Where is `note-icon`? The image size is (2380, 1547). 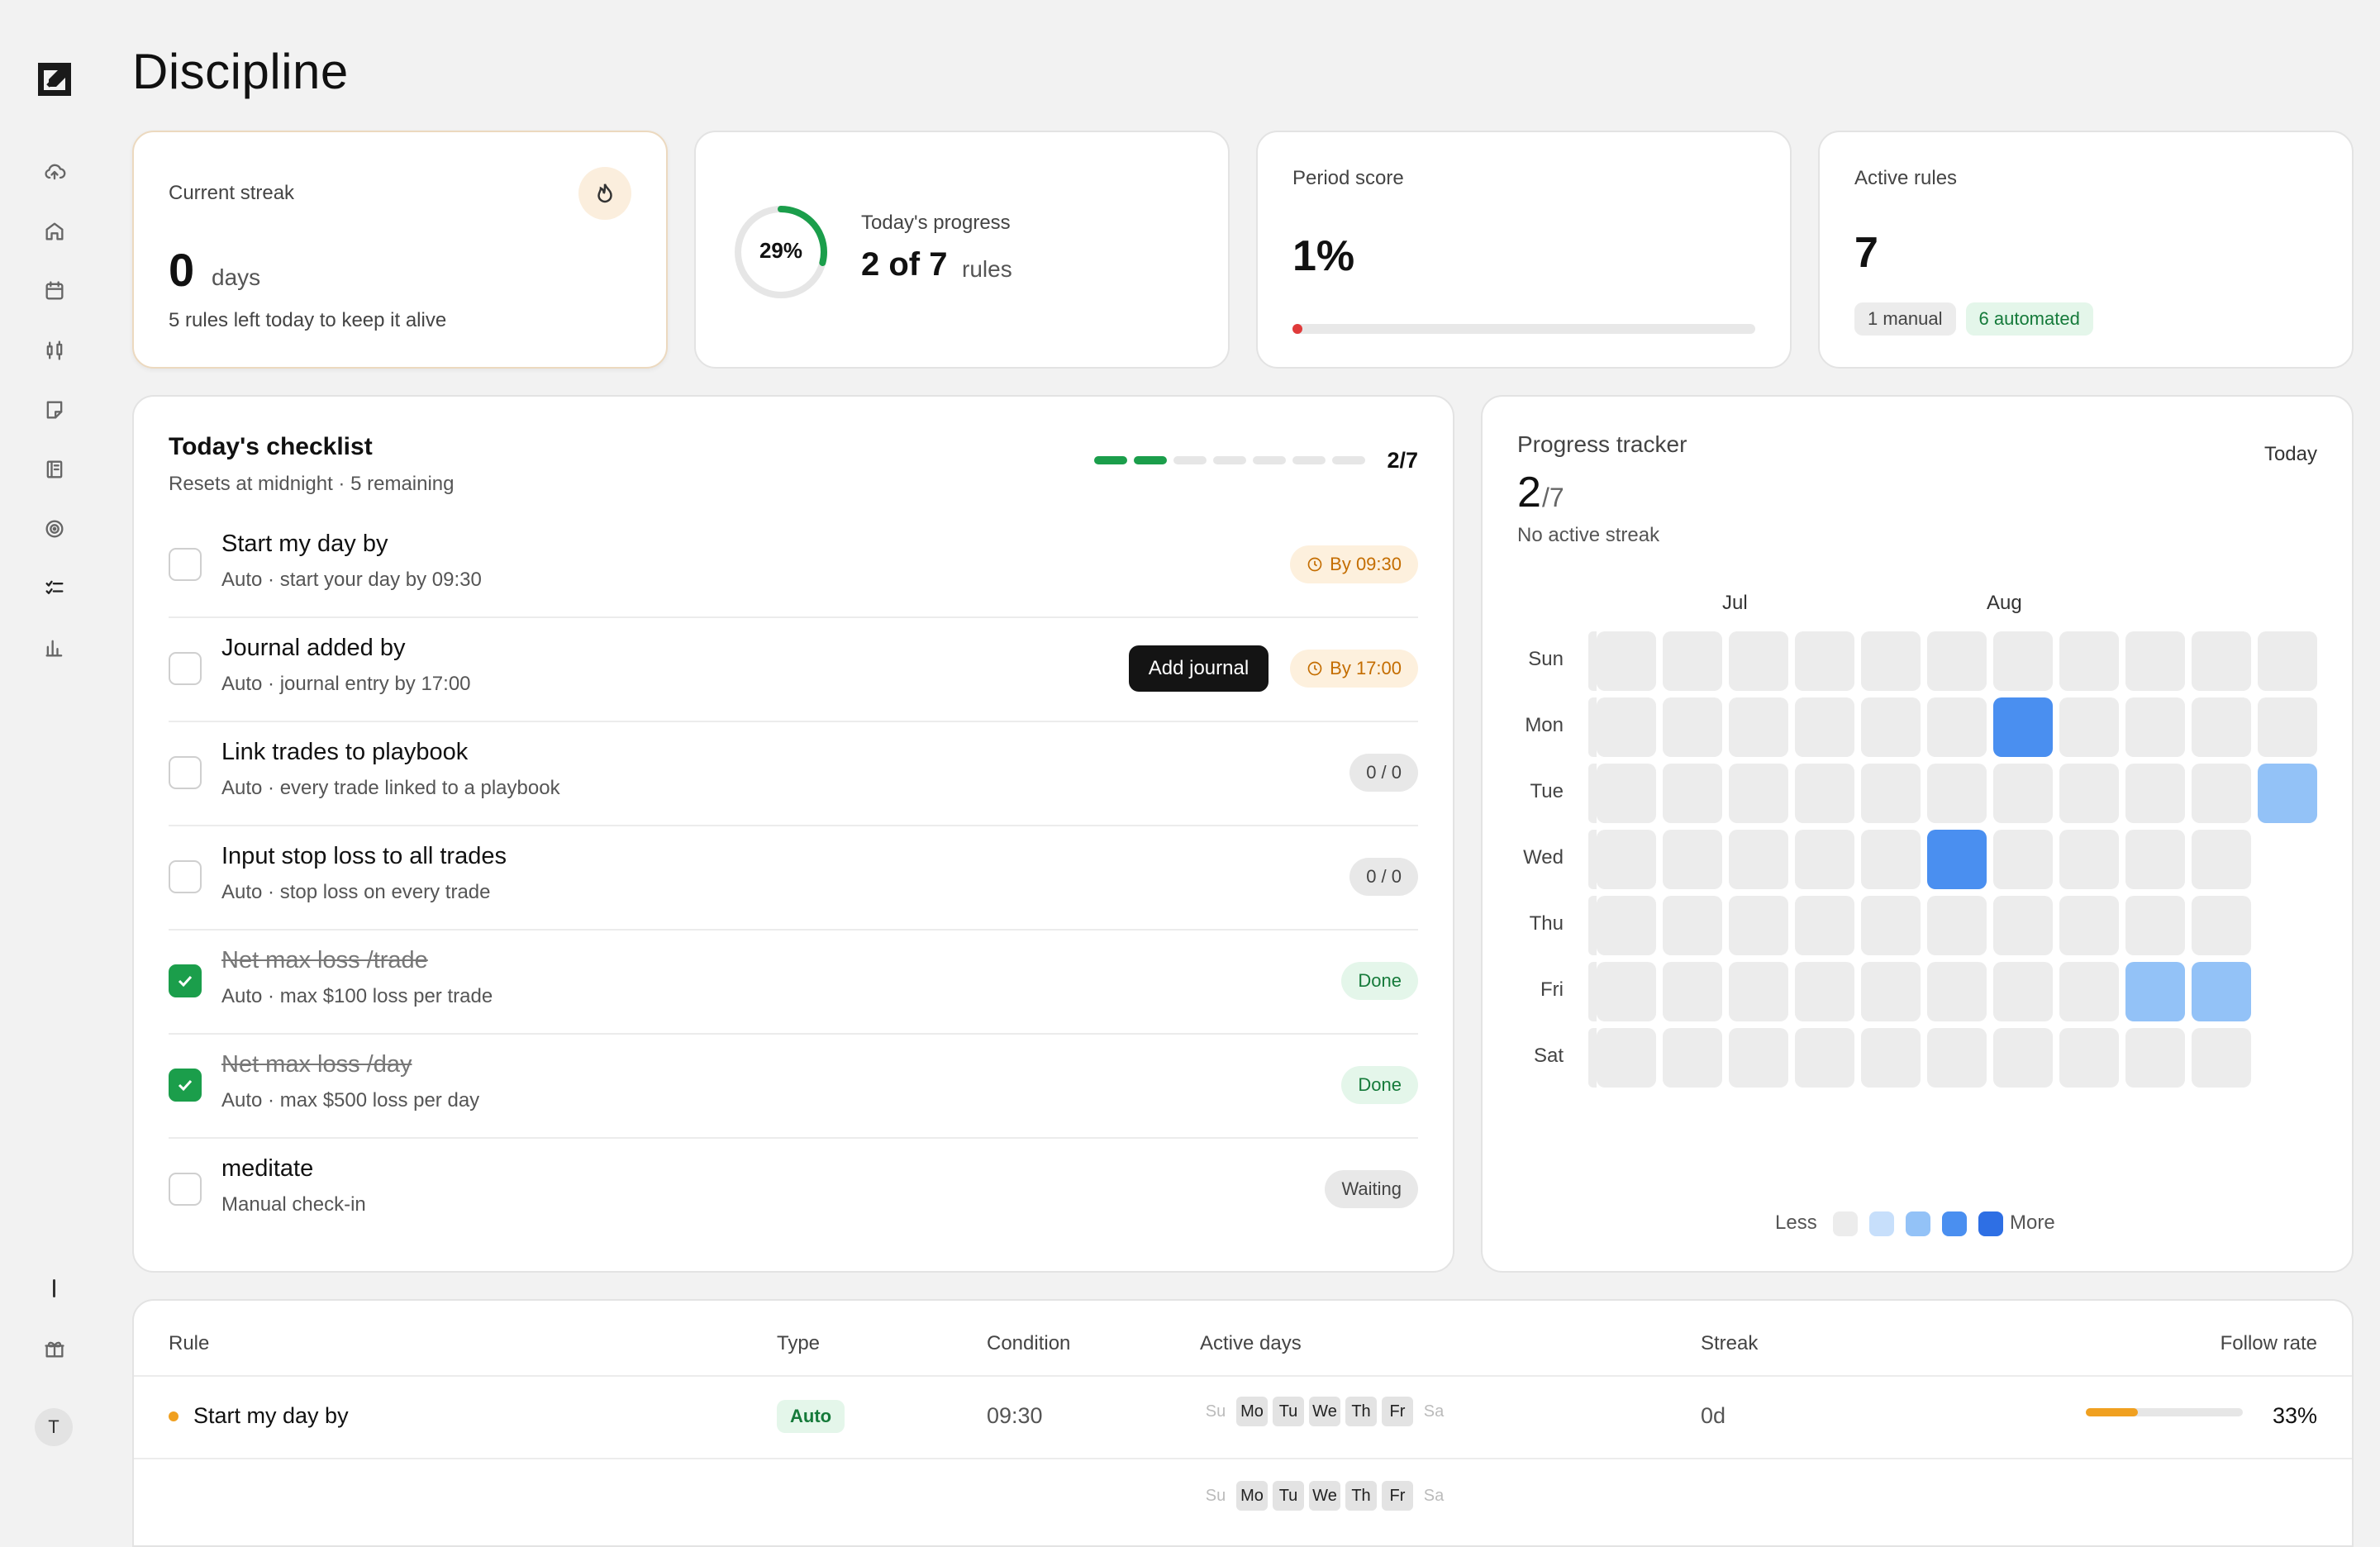 note-icon is located at coordinates (54, 409).